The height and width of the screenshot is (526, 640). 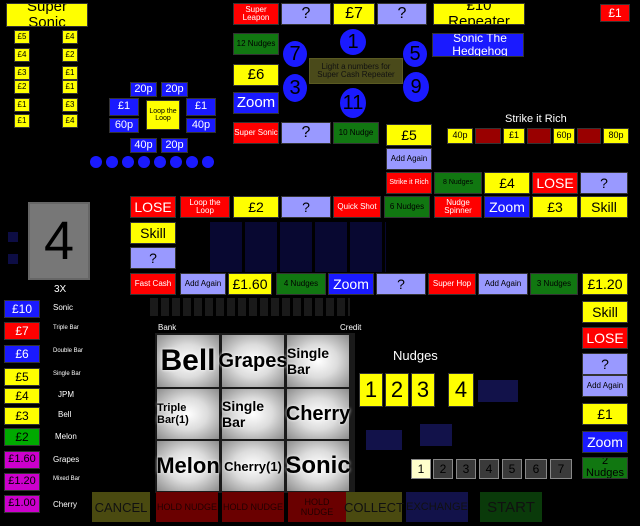 I want to click on trail-sonic-hedgehog: Sonic The Hedgehog, so click(x=478, y=45).